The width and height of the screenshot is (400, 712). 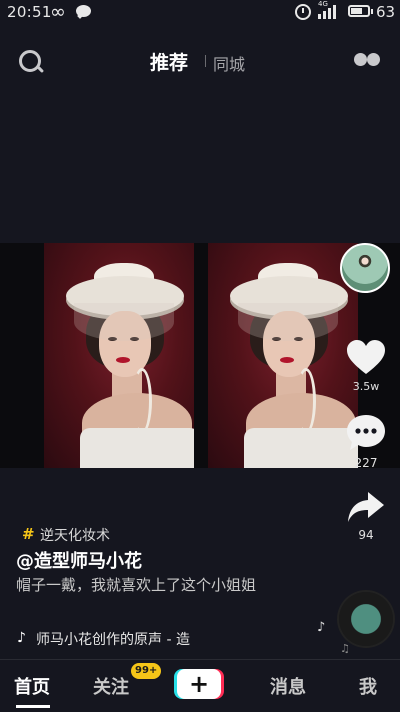 What do you see at coordinates (366, 463) in the screenshot?
I see `comment-count: 227` at bounding box center [366, 463].